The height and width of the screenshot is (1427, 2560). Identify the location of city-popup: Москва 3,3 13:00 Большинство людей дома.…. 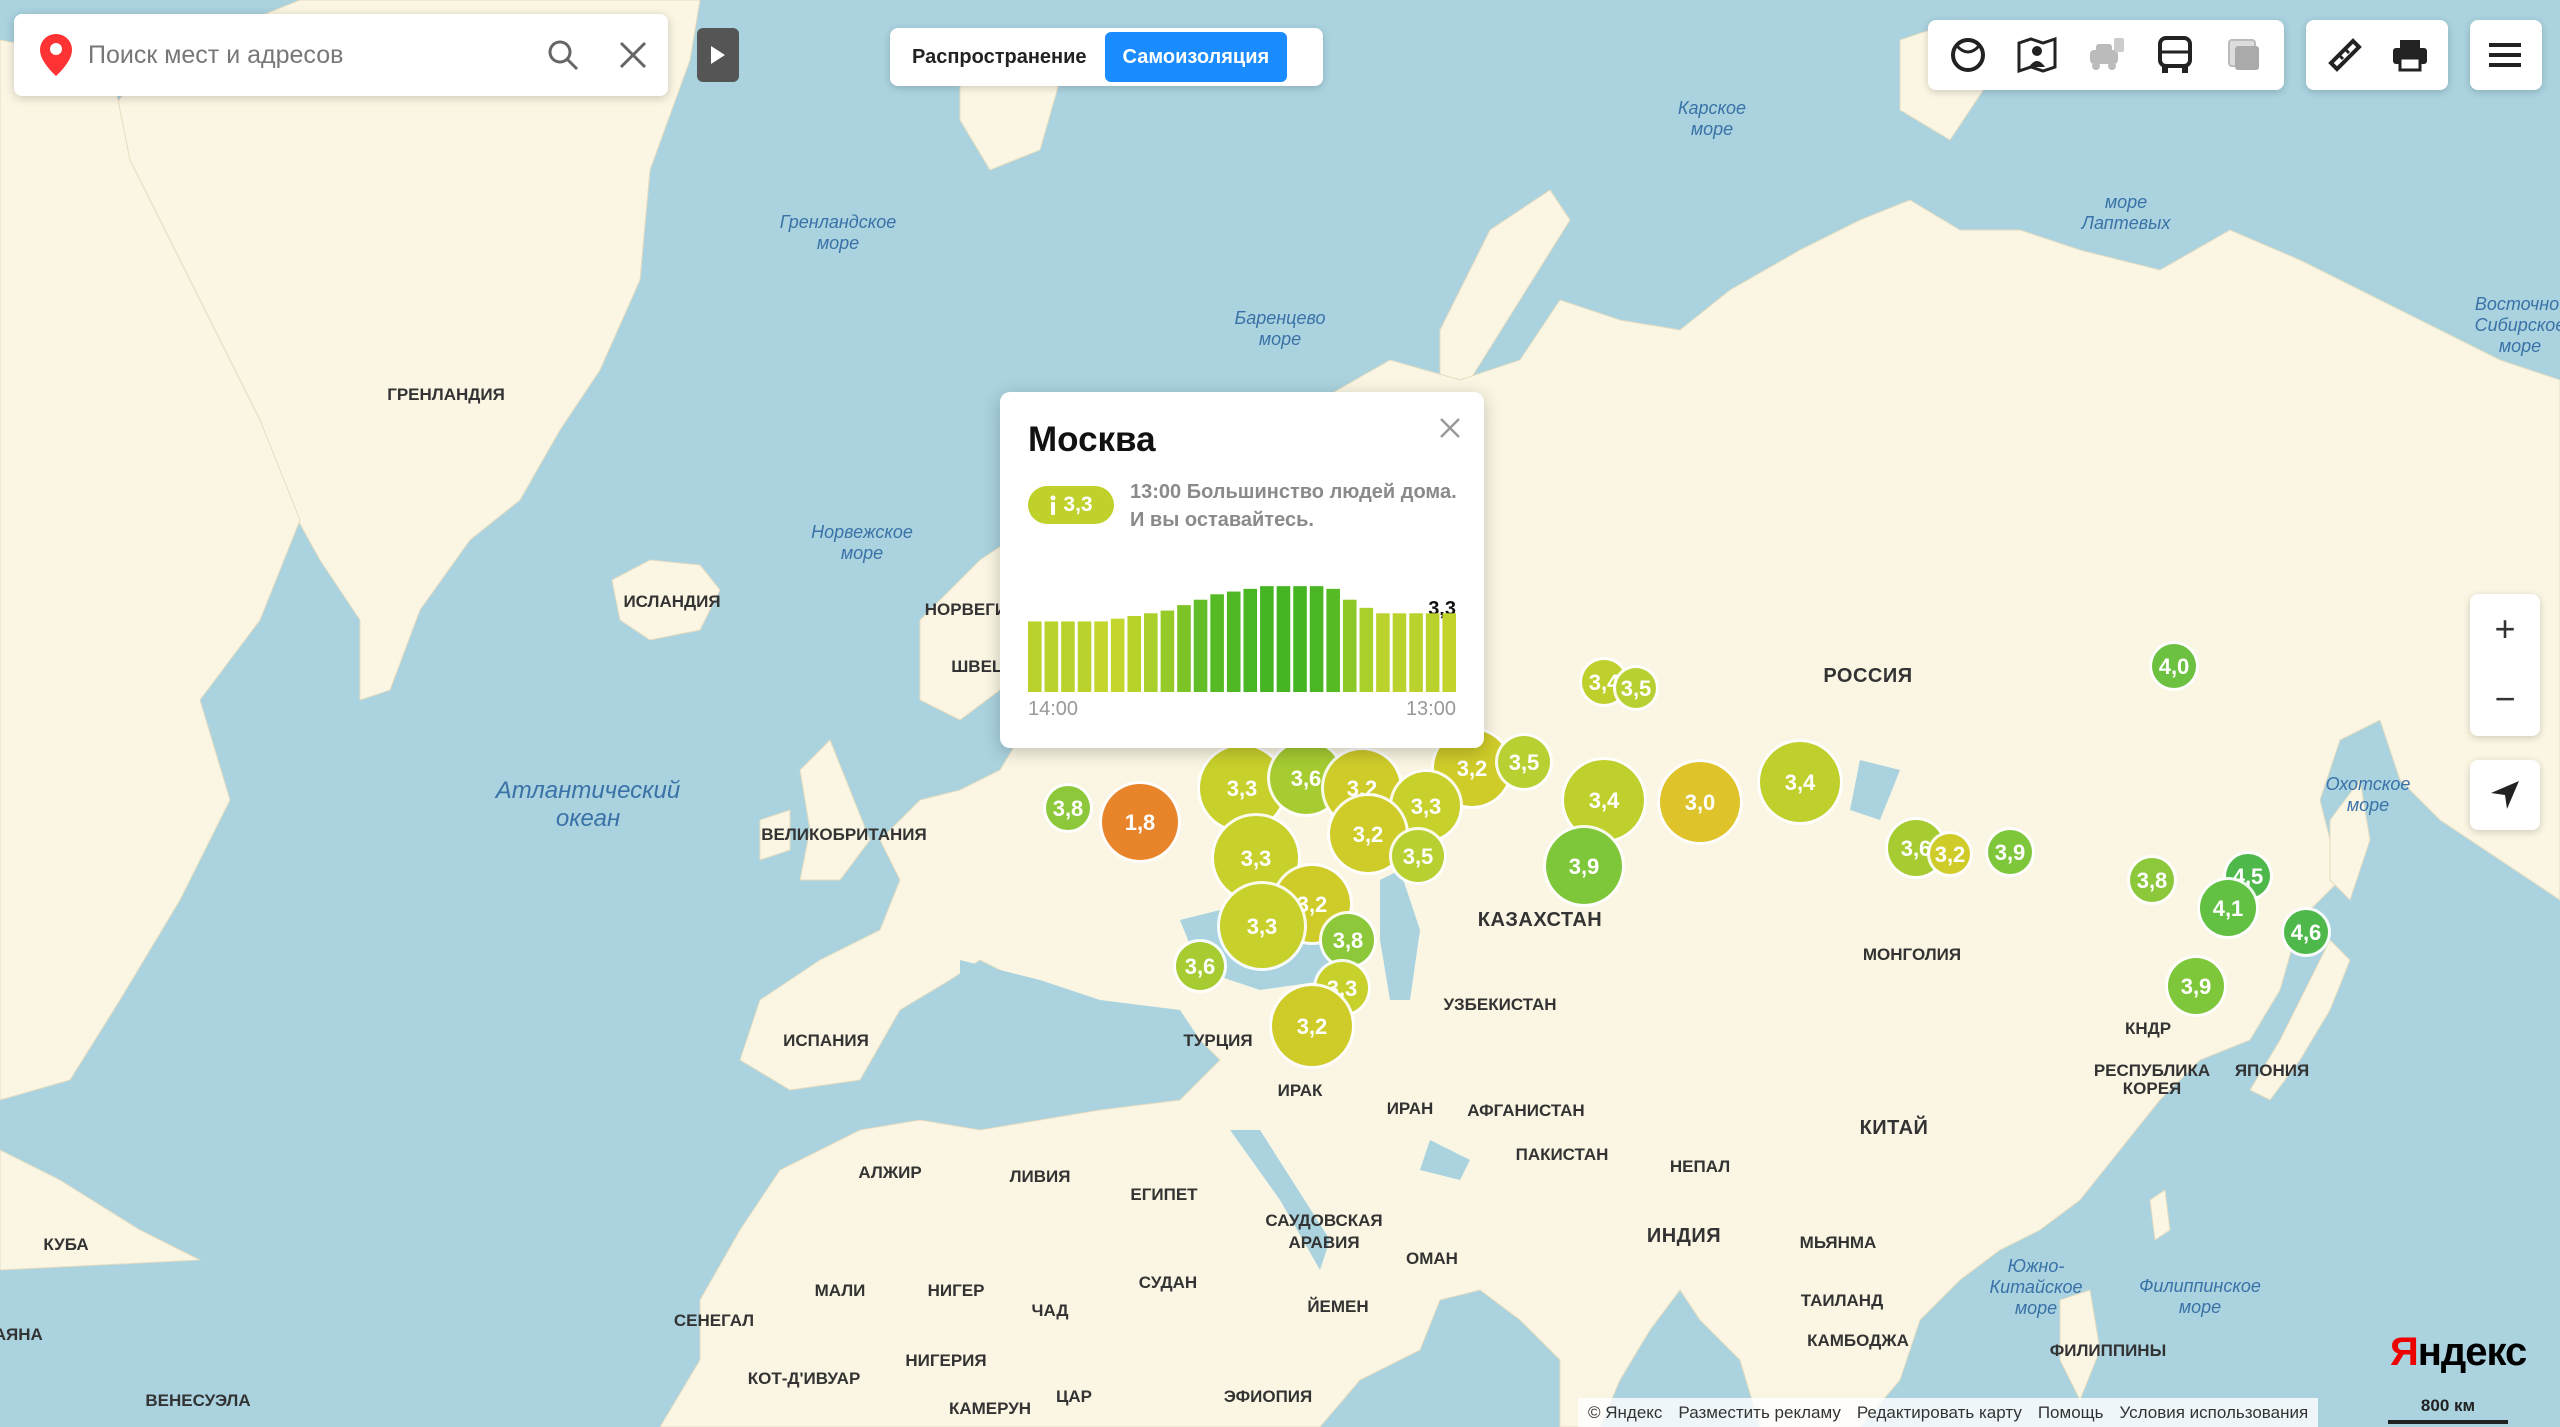
(1242, 570).